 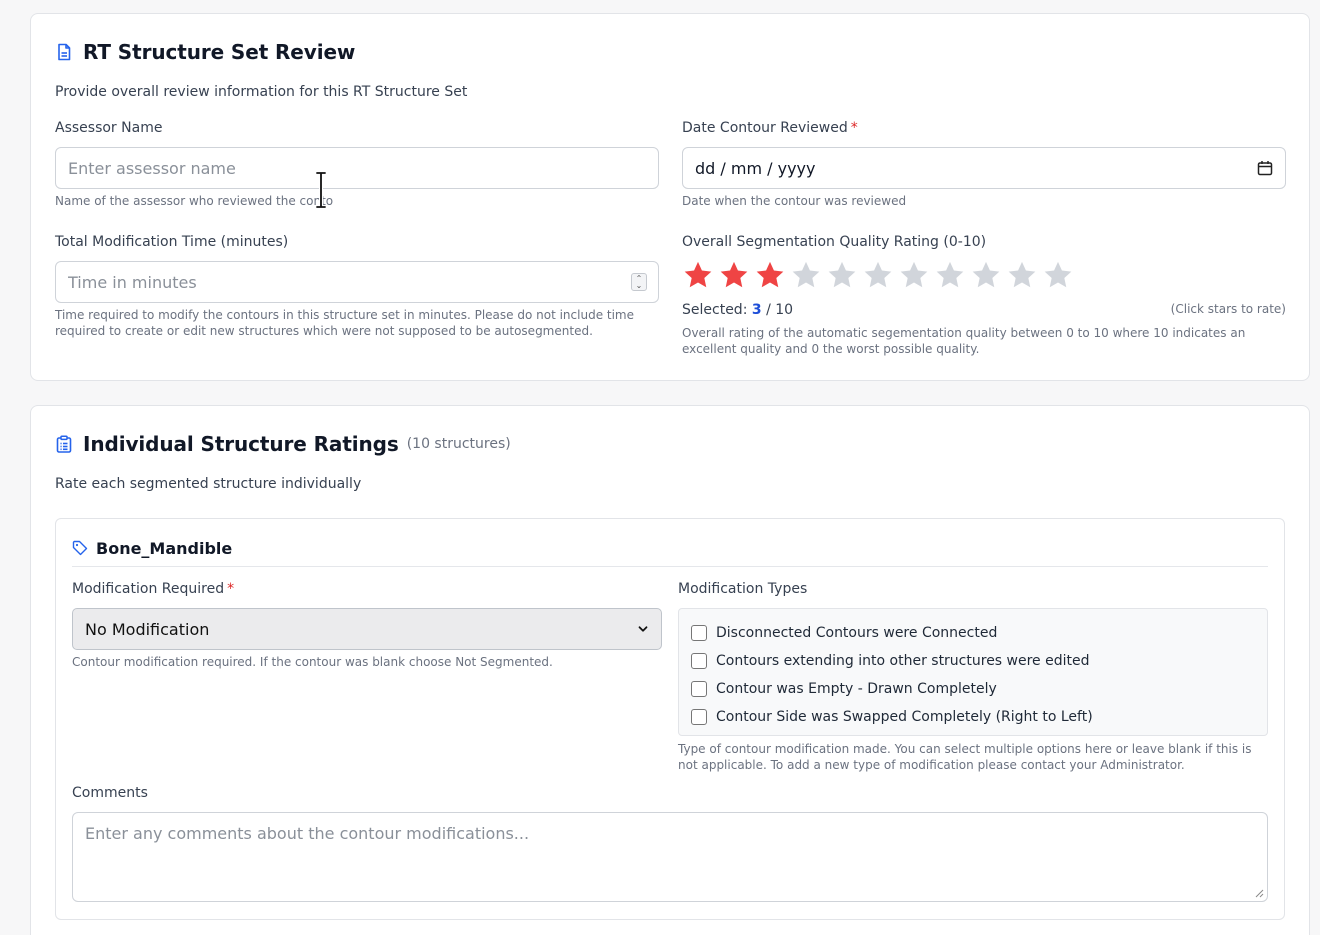 I want to click on star-rating, so click(x=878, y=275).